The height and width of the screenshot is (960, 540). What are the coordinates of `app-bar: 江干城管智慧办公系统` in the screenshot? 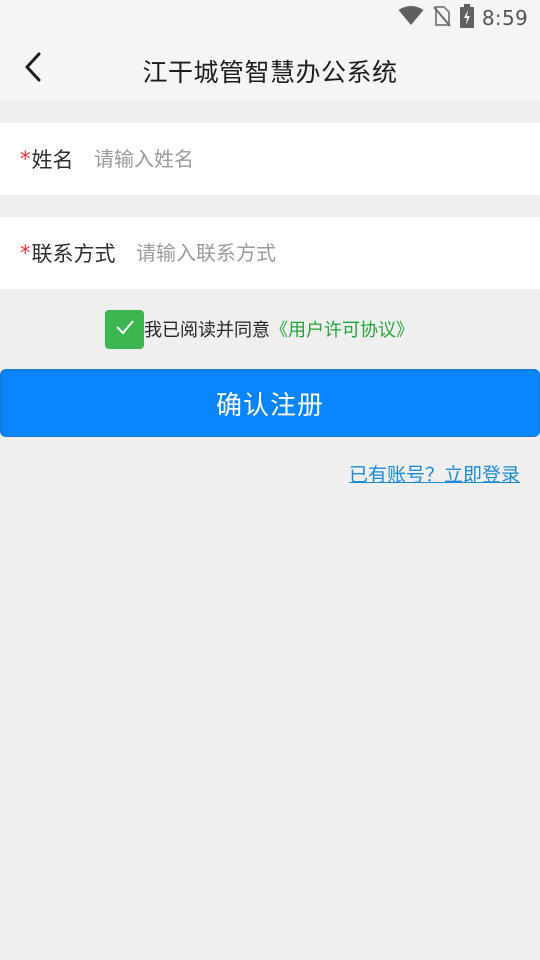 It's located at (270, 69).